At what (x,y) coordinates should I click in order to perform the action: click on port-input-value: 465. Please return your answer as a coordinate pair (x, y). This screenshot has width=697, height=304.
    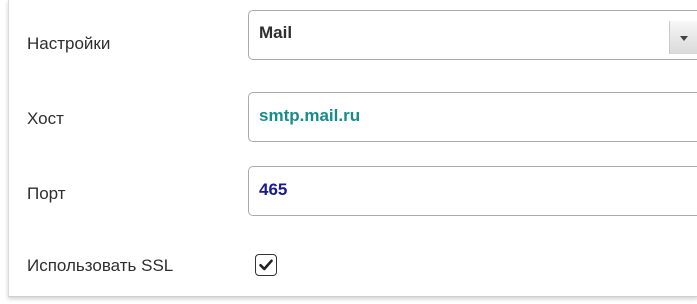
    Looking at the image, I should click on (273, 189).